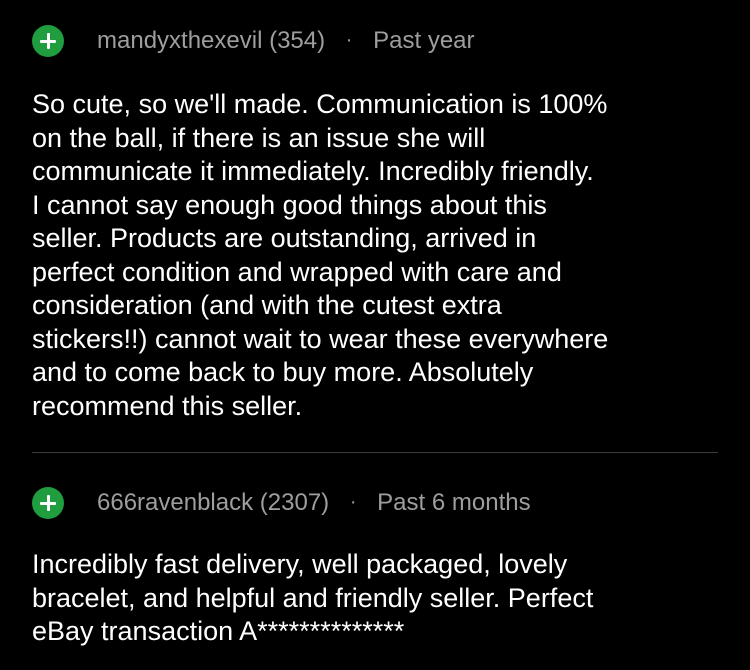 The width and height of the screenshot is (750, 670). I want to click on feedback-divider, so click(375, 452).